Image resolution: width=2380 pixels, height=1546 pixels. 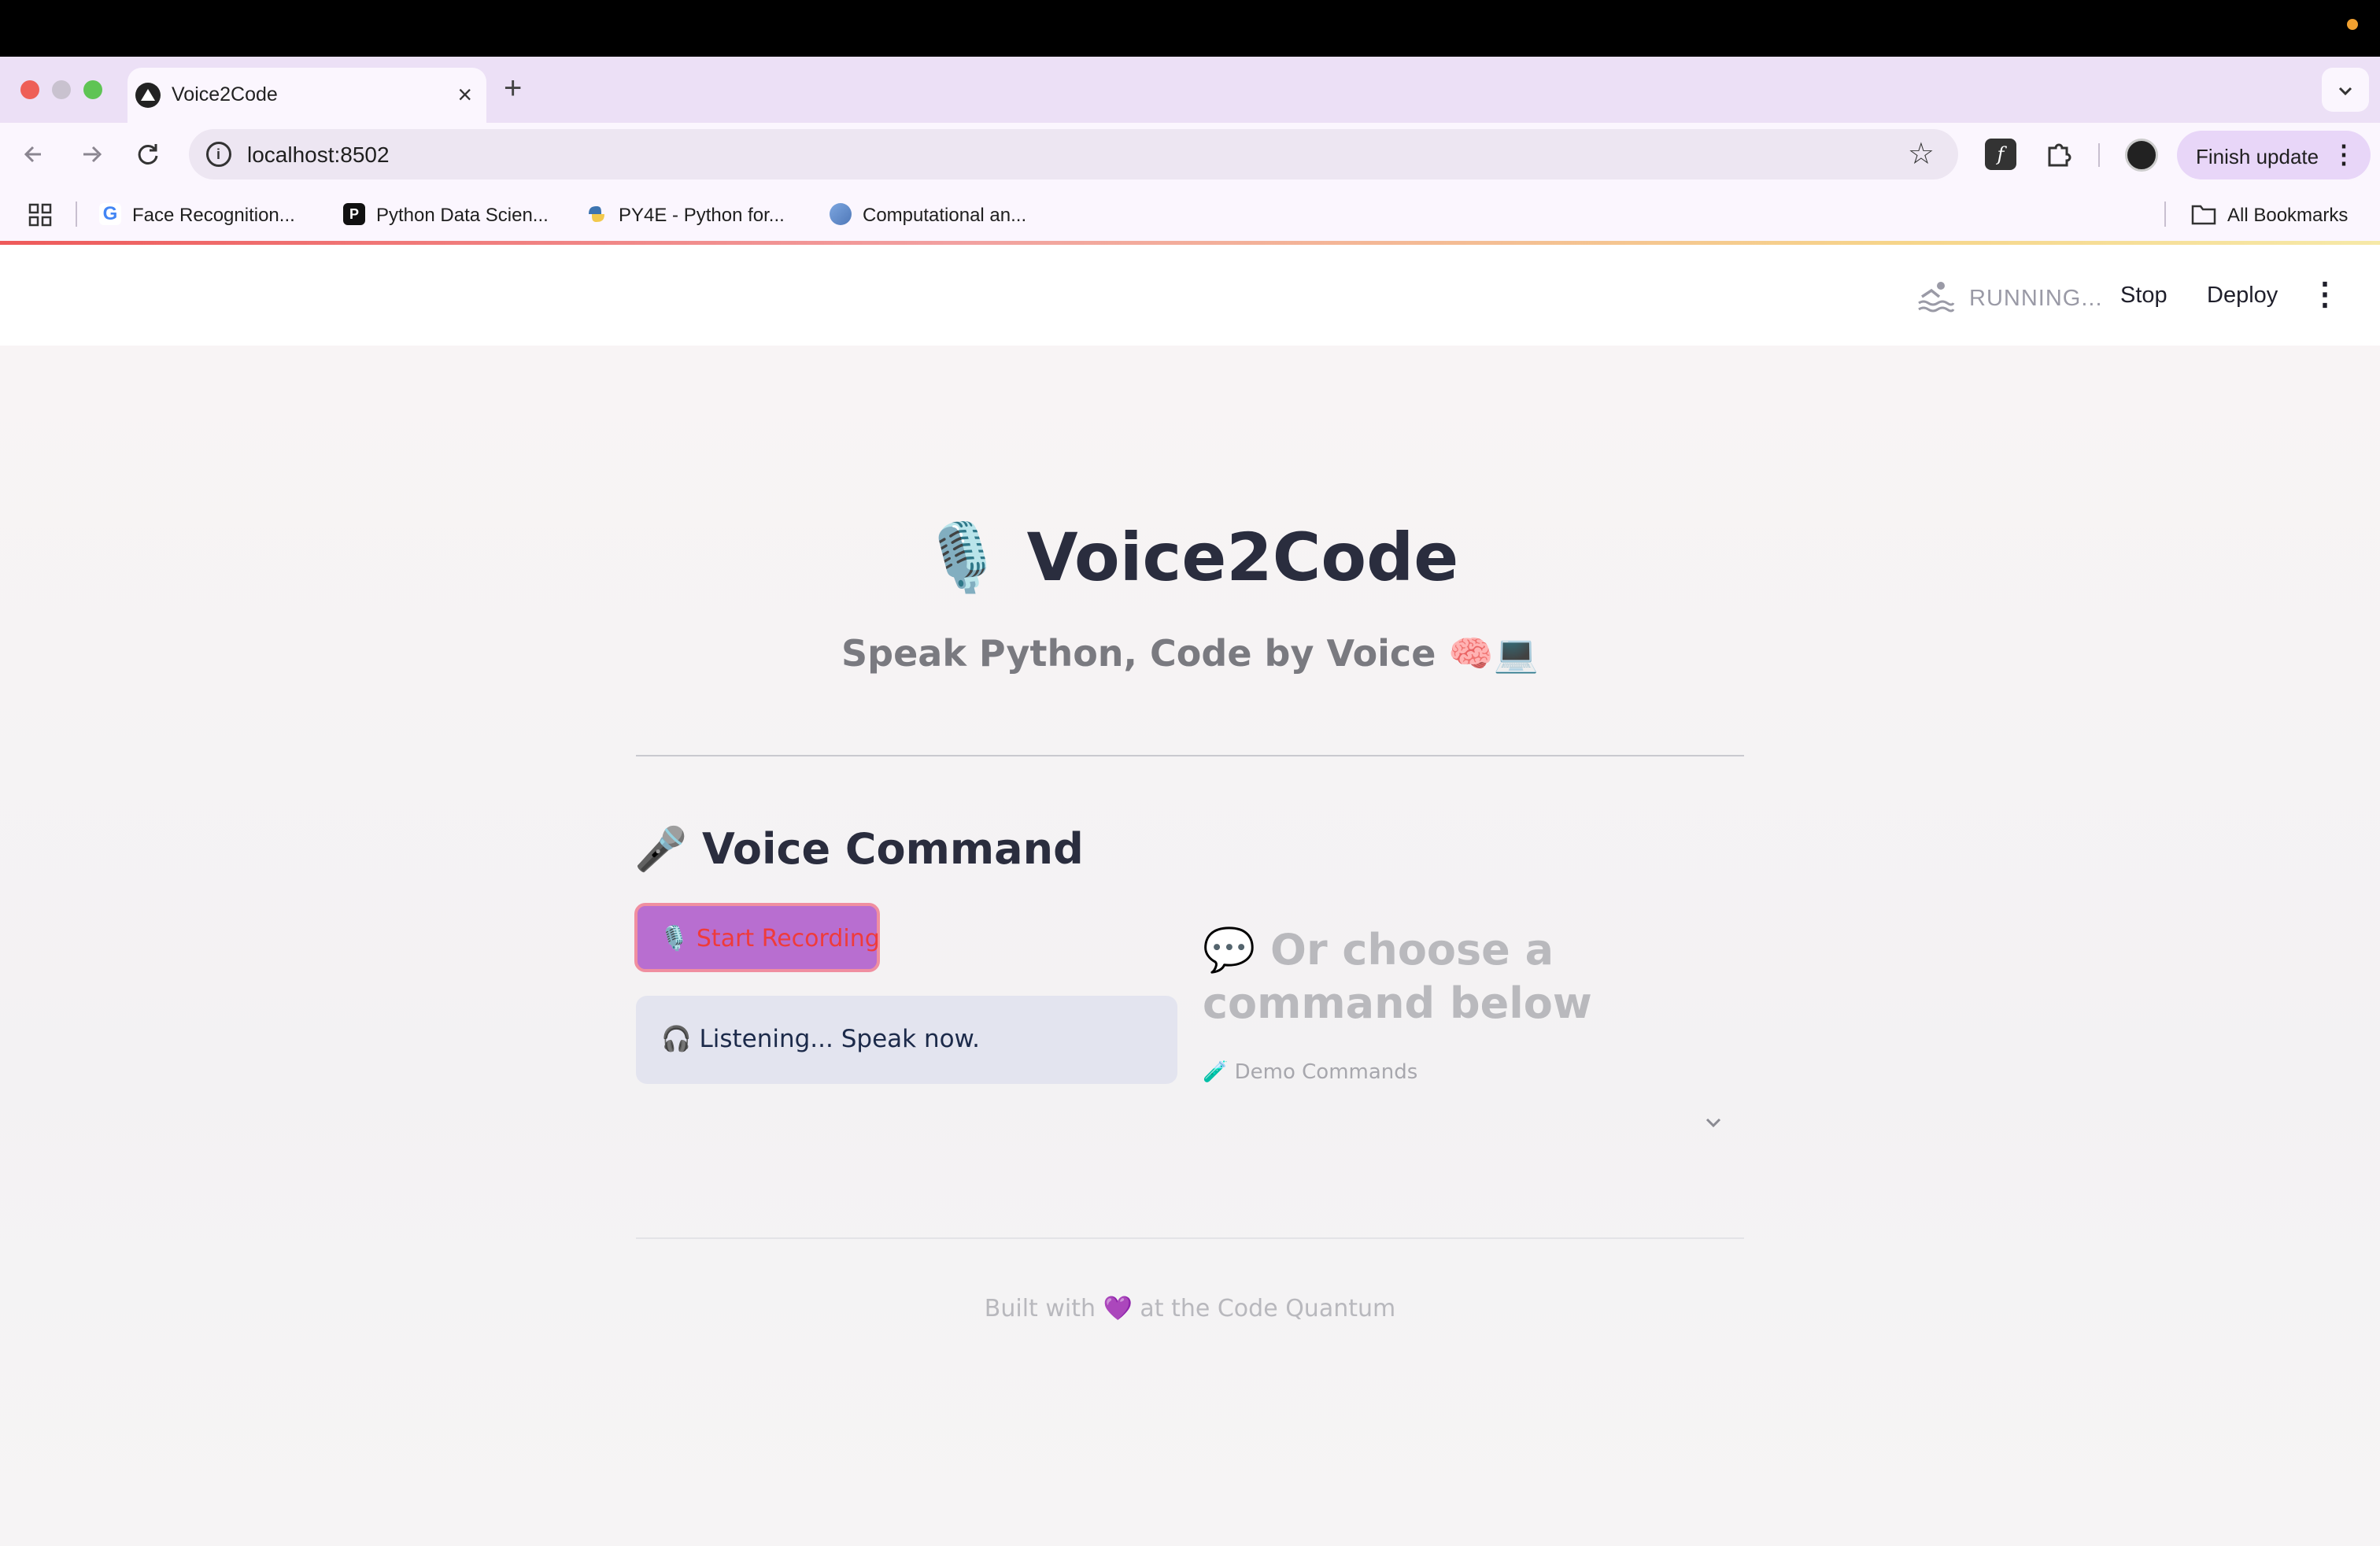 I want to click on finish-update-label: Finish update, so click(x=2257, y=156).